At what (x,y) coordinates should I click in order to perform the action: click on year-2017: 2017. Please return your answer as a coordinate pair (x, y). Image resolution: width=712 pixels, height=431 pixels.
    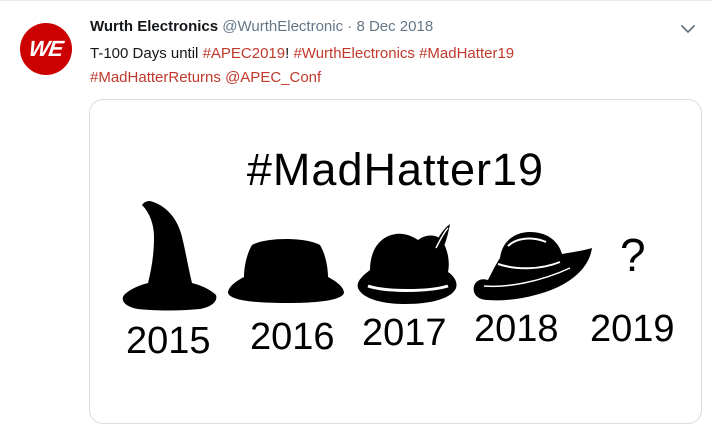
    Looking at the image, I should click on (404, 333).